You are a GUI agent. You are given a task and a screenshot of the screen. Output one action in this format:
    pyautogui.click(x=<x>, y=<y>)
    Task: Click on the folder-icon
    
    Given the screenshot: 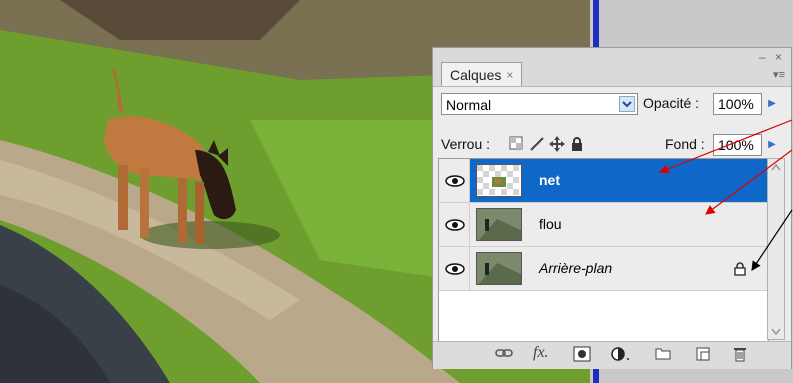 What is the action you would take?
    pyautogui.click(x=663, y=354)
    